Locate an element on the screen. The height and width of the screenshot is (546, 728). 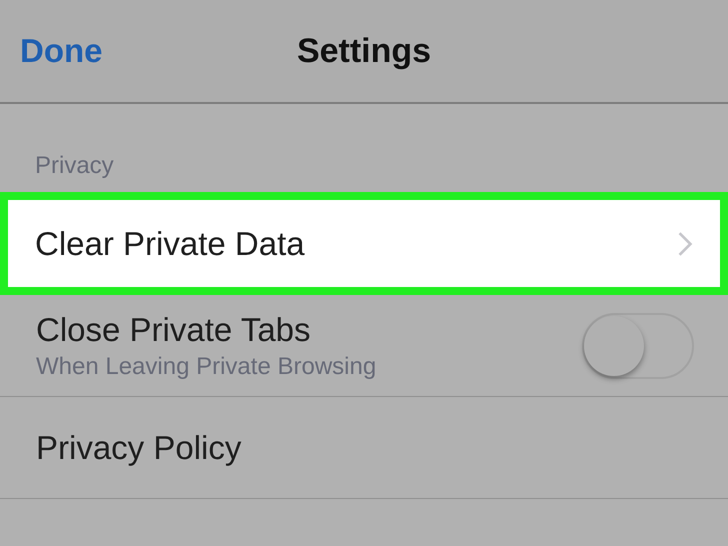
row-title: Clear Private Data is located at coordinates (170, 243).